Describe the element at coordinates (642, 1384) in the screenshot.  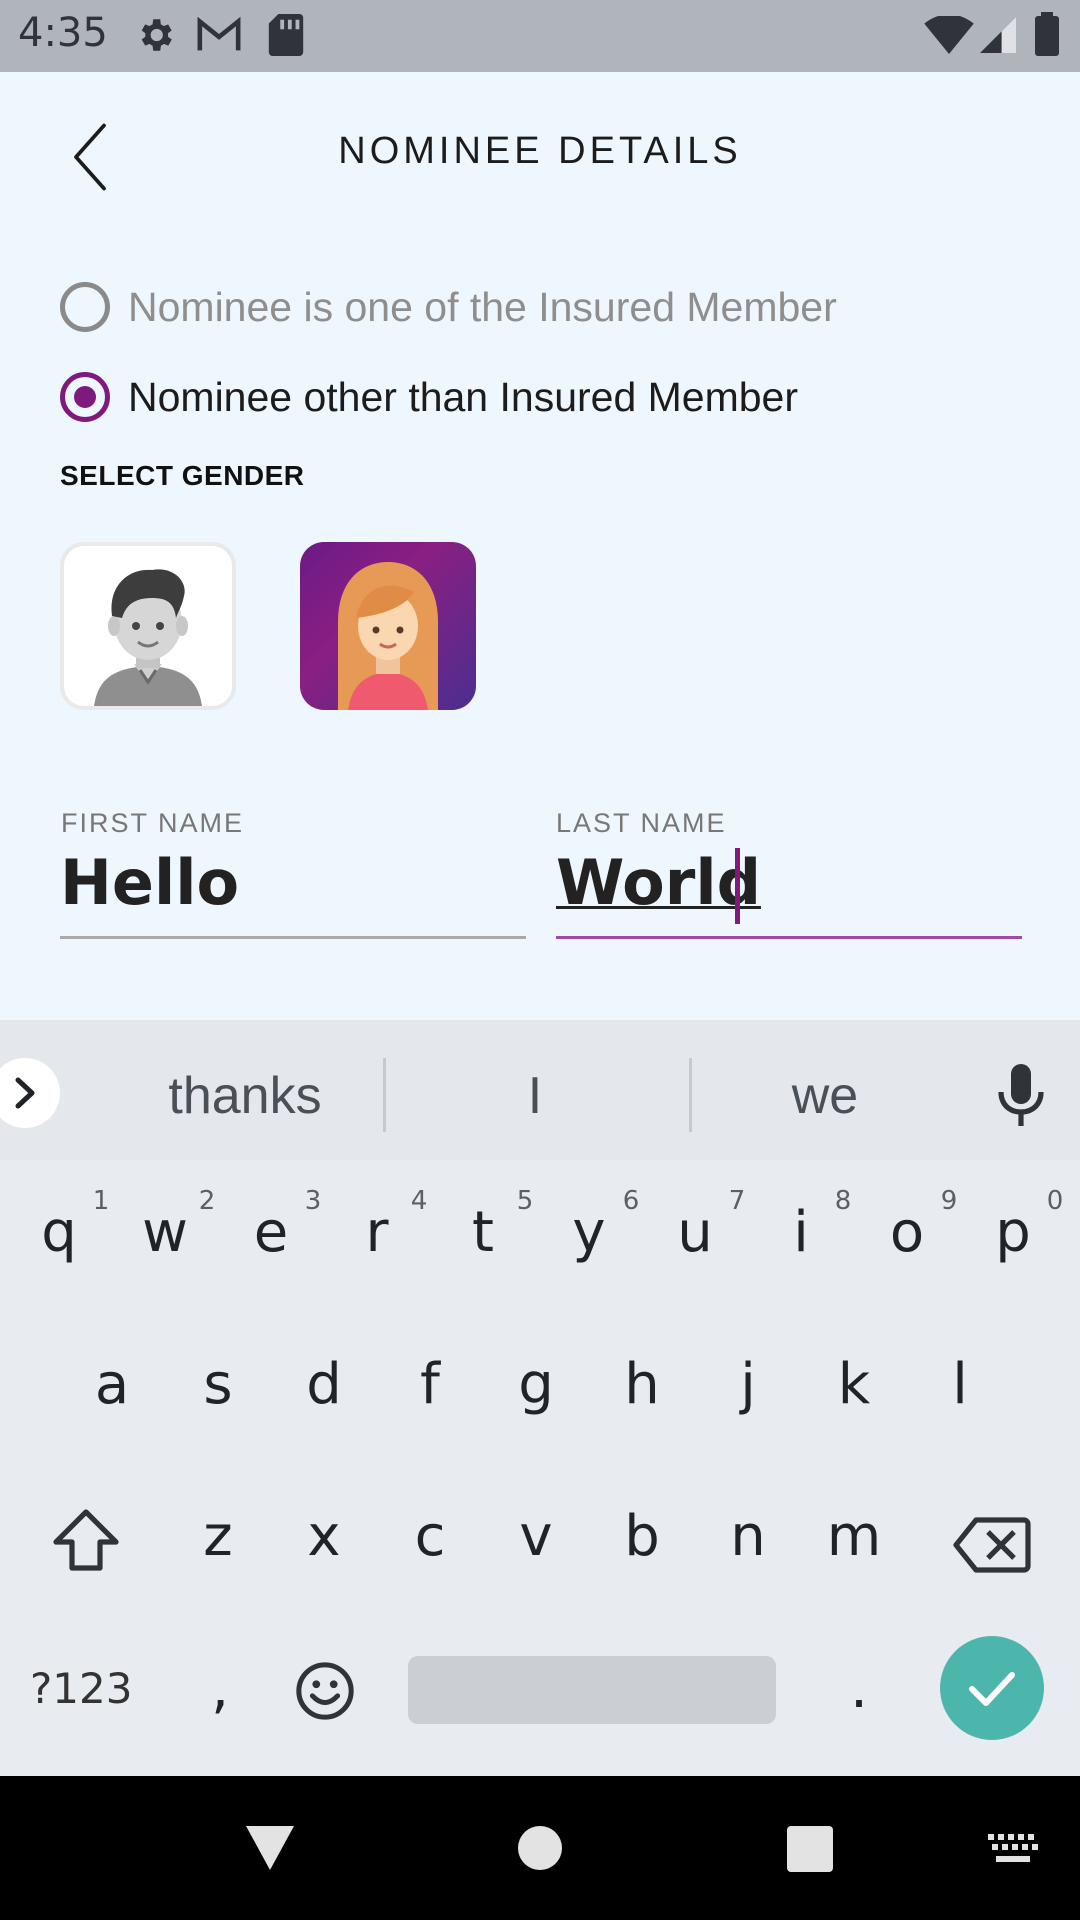
I see `key-h: h` at that location.